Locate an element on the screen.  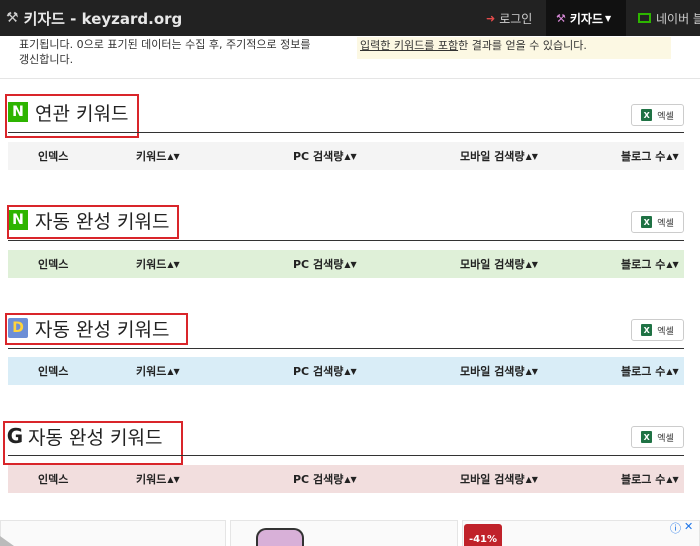
discount-badge: -41% is located at coordinates (483, 535).